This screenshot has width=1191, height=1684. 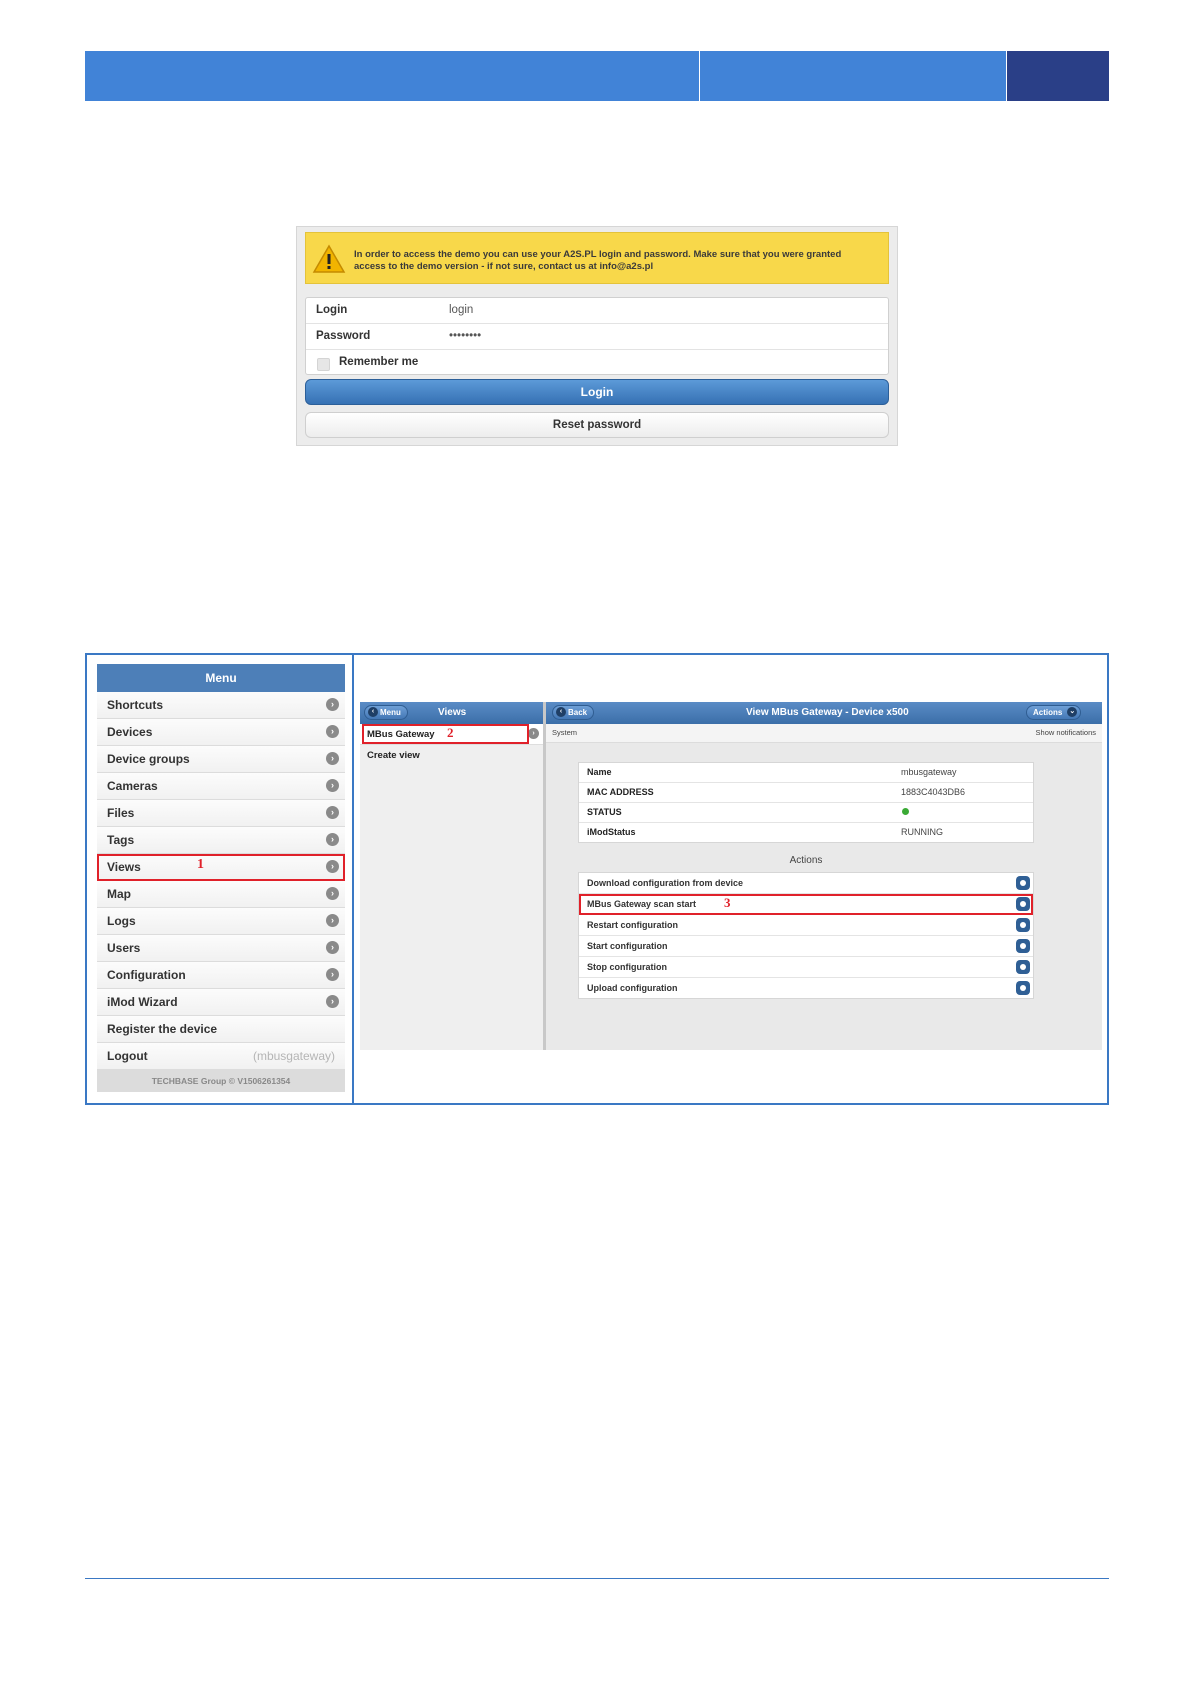 I want to click on menu-item-label: Cameras, so click(x=132, y=786).